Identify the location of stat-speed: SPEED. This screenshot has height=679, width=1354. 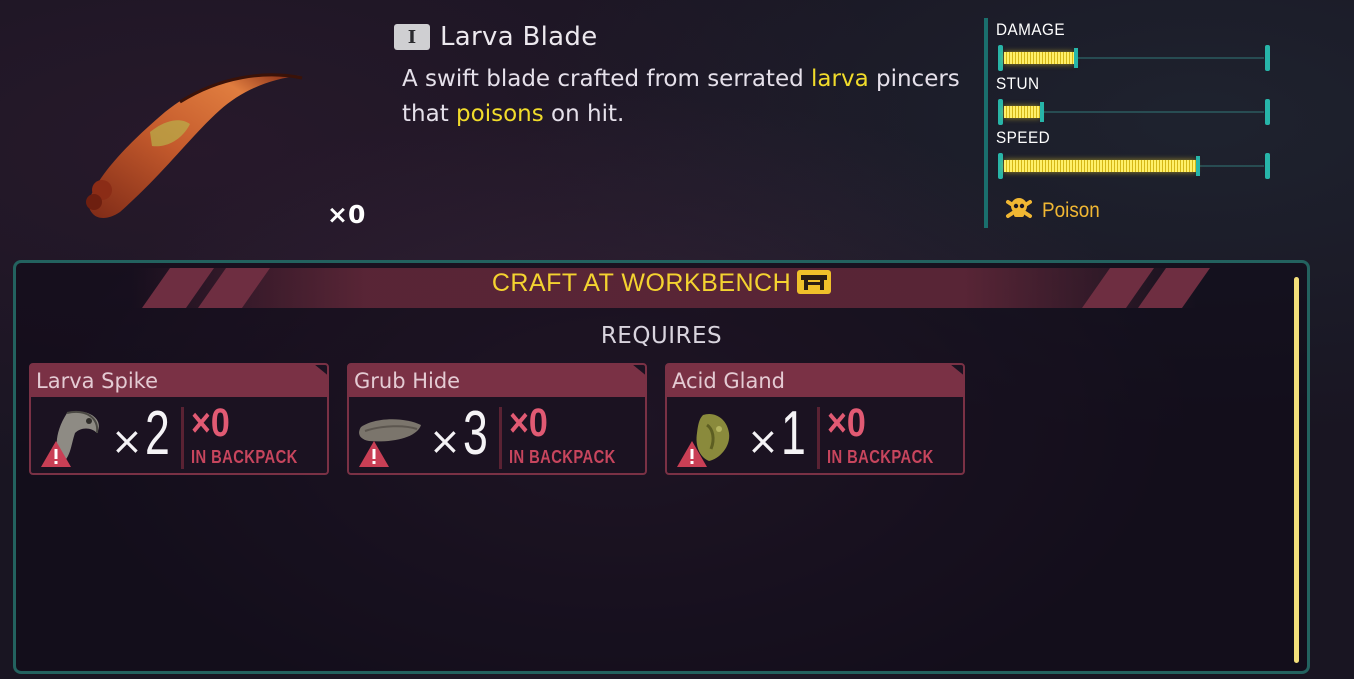
(1133, 153).